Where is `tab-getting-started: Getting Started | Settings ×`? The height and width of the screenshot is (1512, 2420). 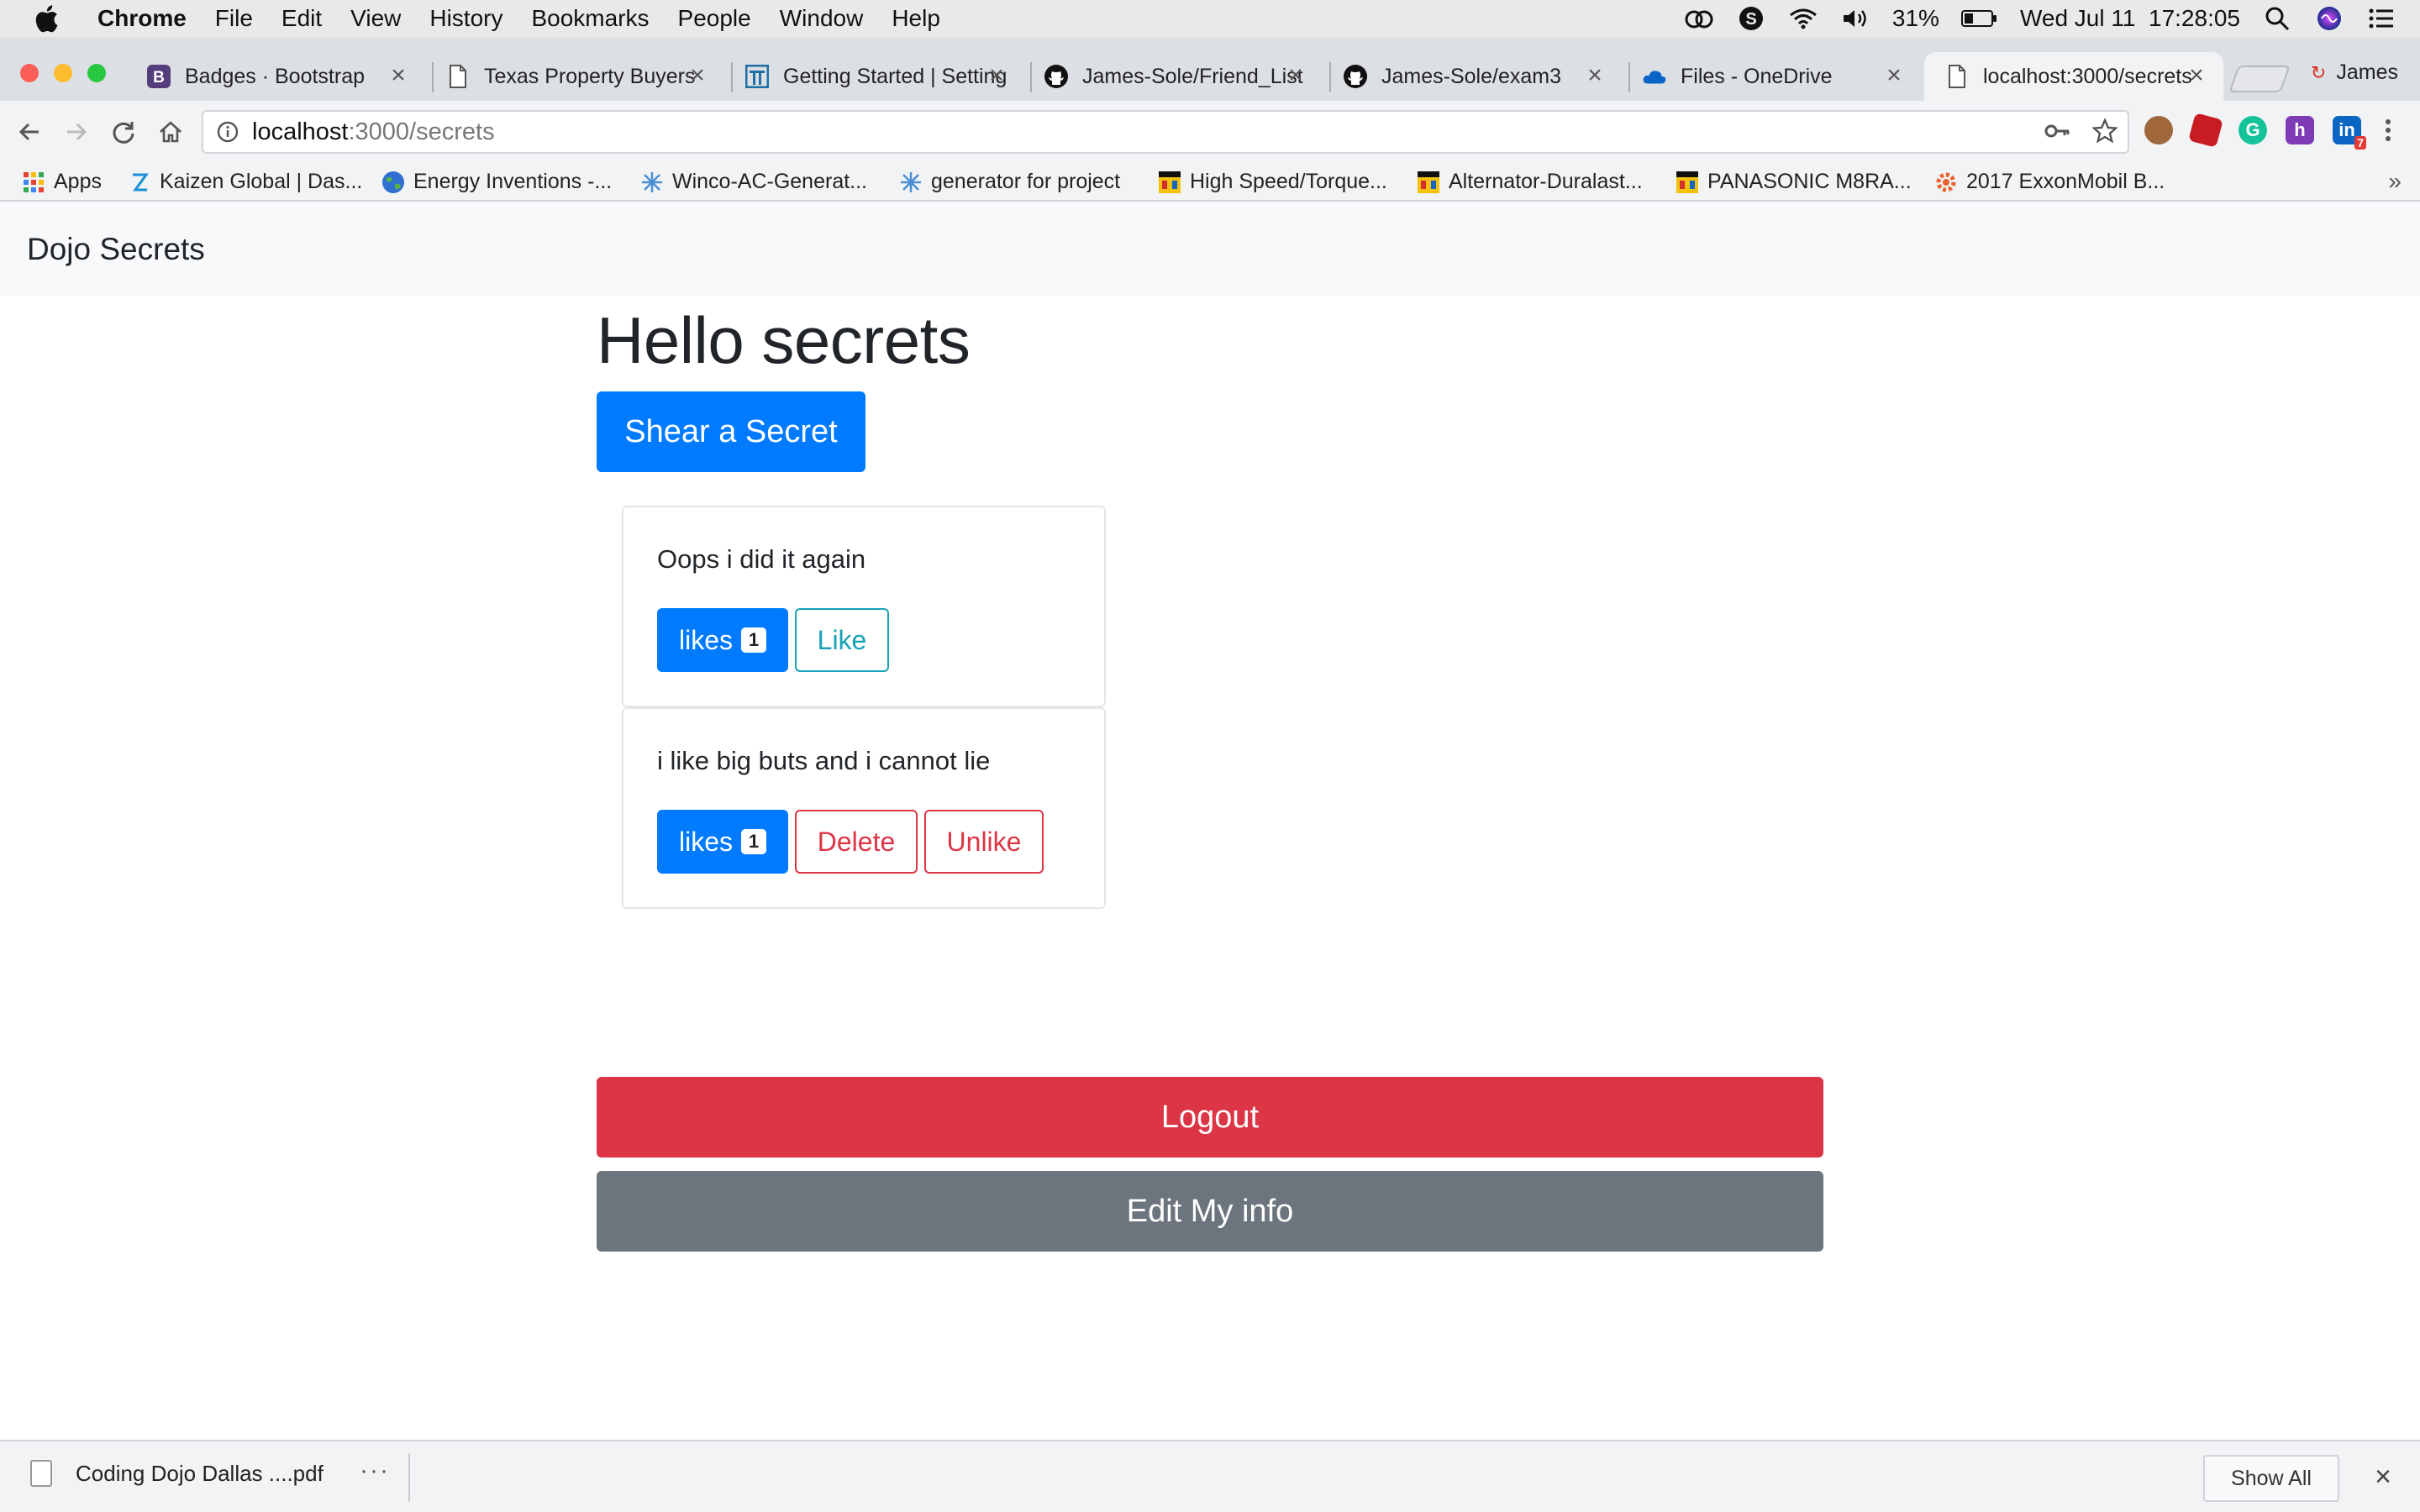 tab-getting-started: Getting Started | Settings × is located at coordinates (873, 76).